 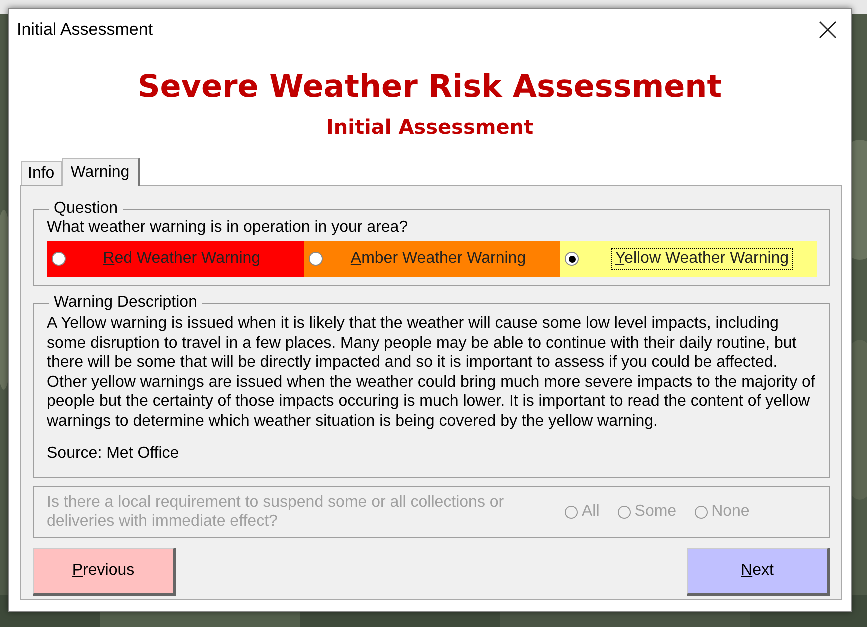 I want to click on nav-button: Previous, so click(x=104, y=572).